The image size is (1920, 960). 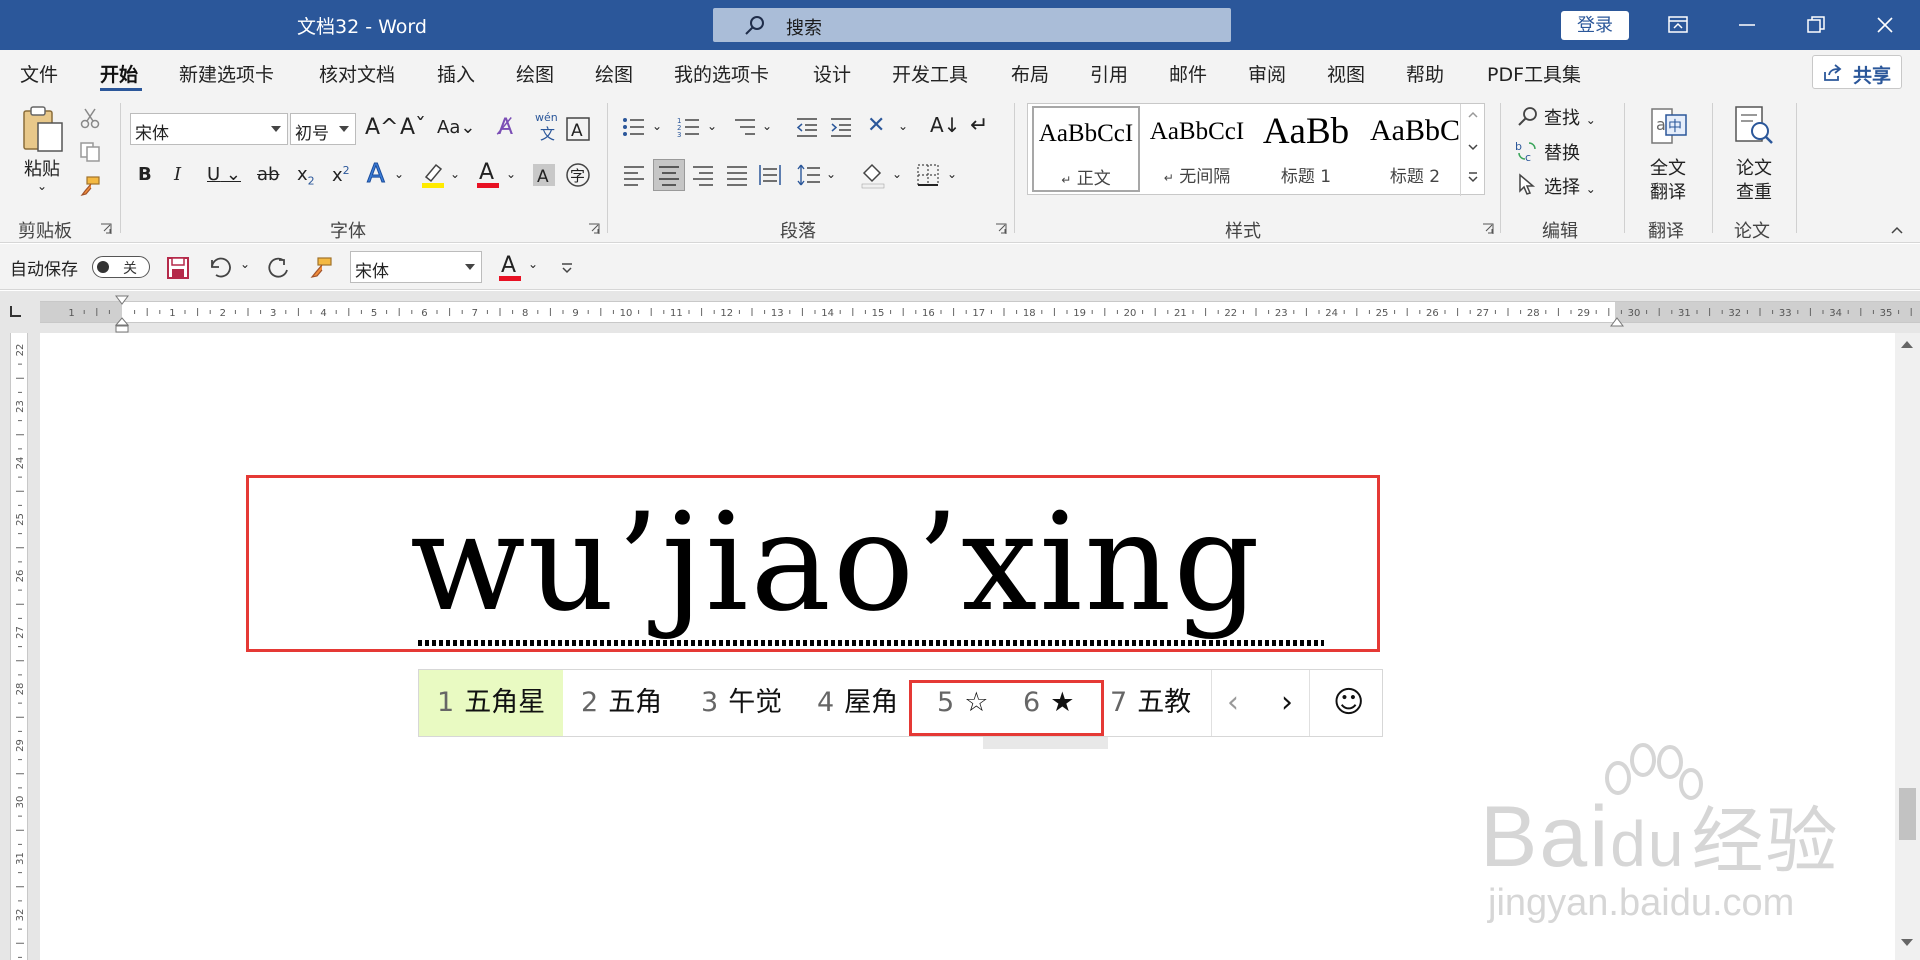 What do you see at coordinates (737, 175) in the screenshot?
I see `justify-icon` at bounding box center [737, 175].